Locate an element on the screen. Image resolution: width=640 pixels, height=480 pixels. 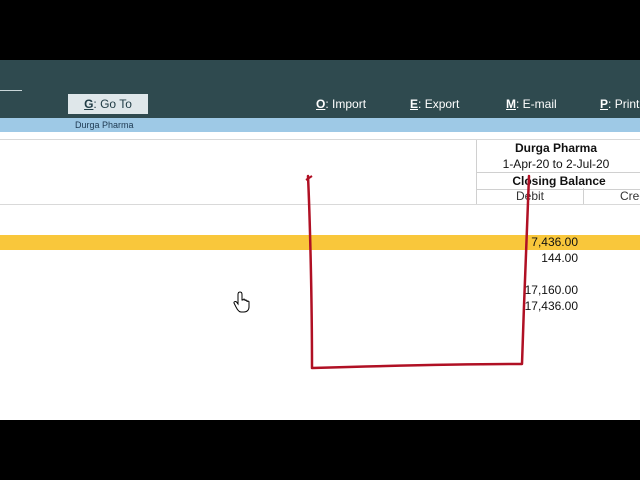
red-bracket-annotation is located at coordinates (418, 272).